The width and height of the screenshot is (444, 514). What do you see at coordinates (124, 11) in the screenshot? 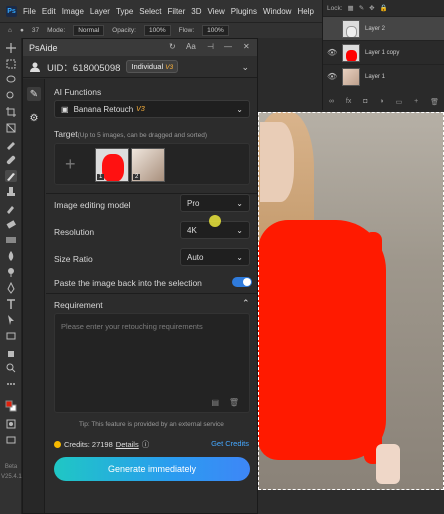
I see `menu-type: Type` at bounding box center [124, 11].